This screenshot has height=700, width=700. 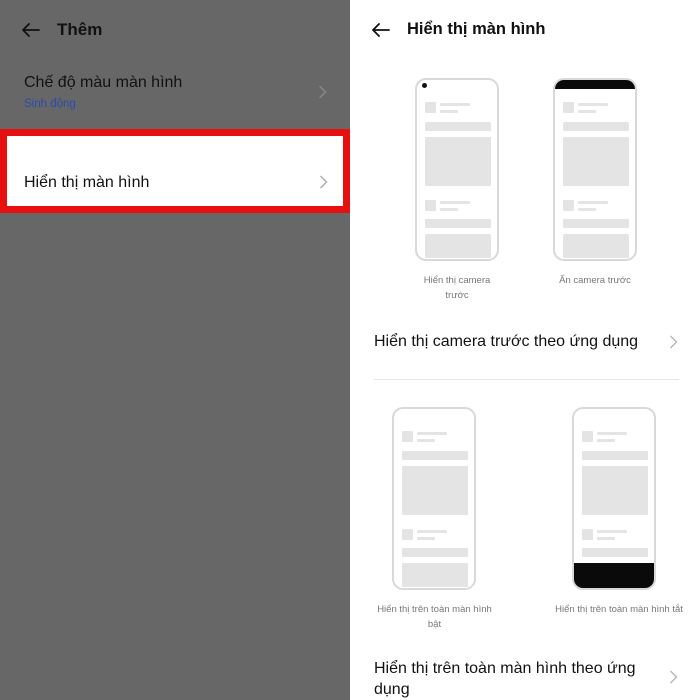 I want to click on phone-preview-hide-camera, so click(x=595, y=169).